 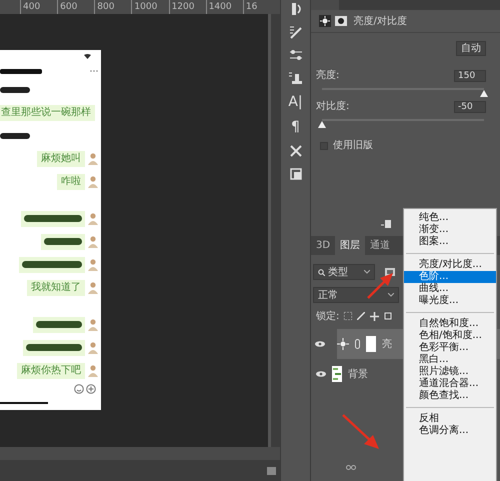 What do you see at coordinates (380, 21) in the screenshot?
I see `panel-title: 亮度/对比度` at bounding box center [380, 21].